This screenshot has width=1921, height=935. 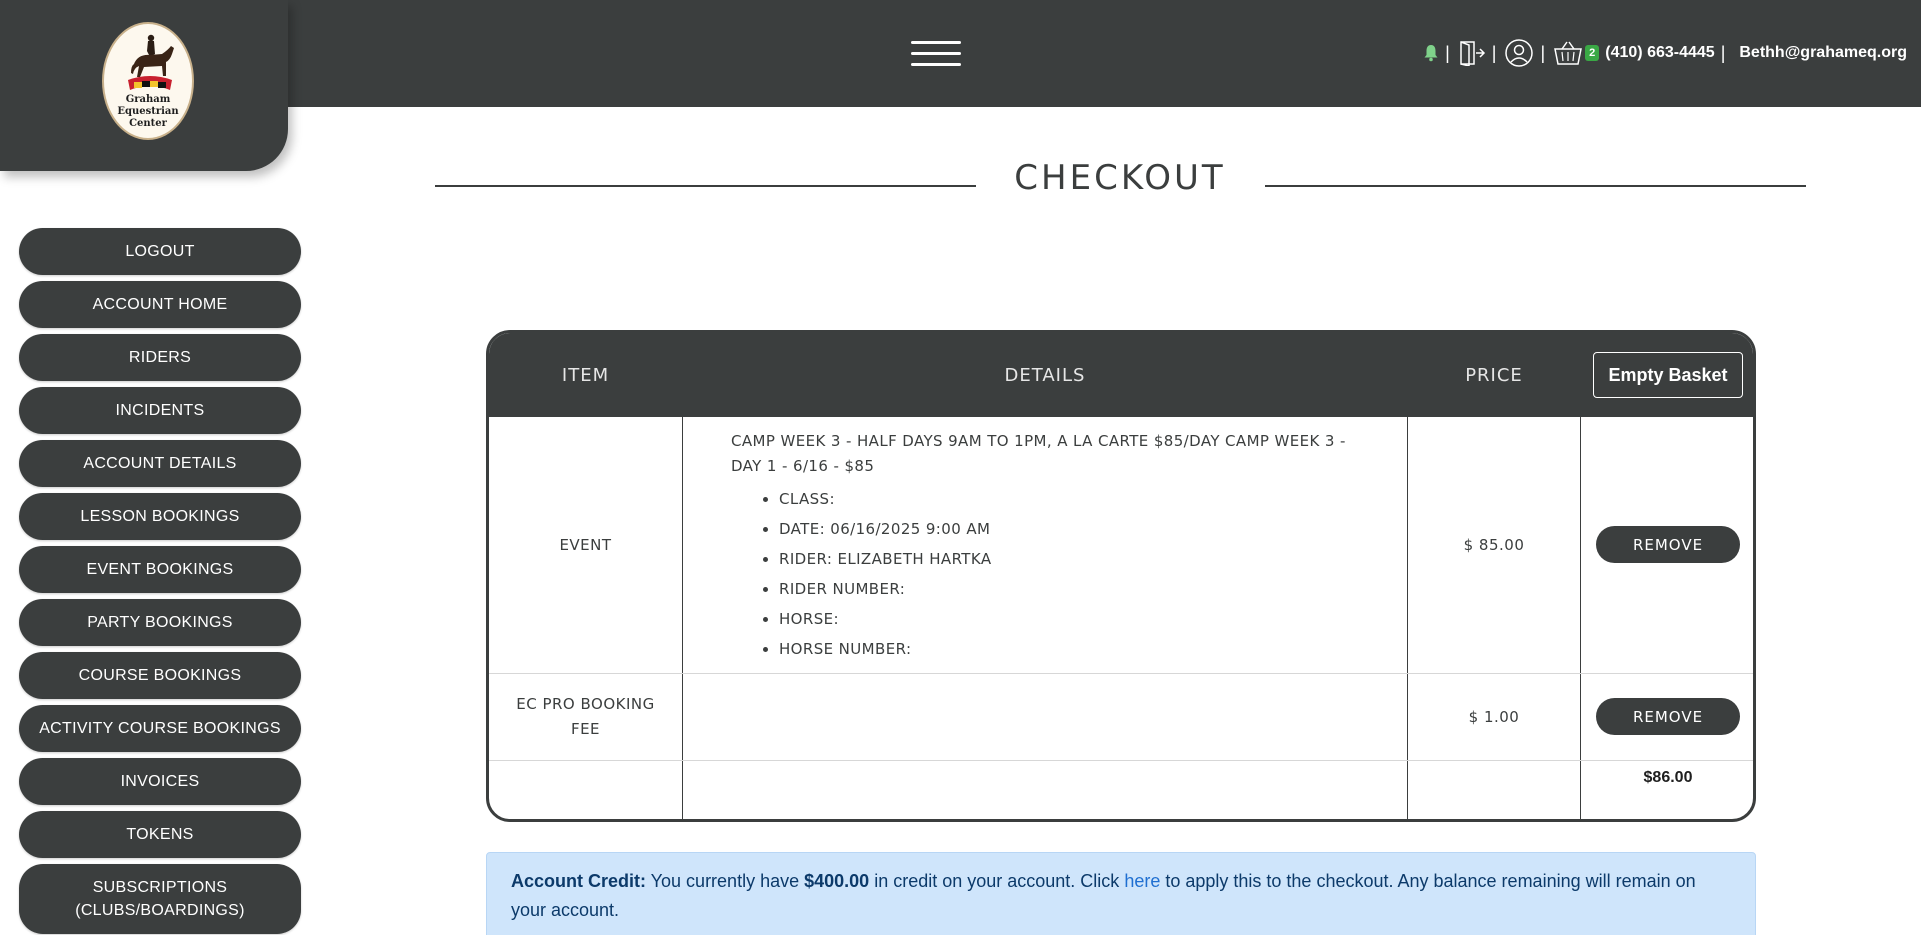 What do you see at coordinates (1668, 375) in the screenshot?
I see `empty-basket-button: Empty Basket` at bounding box center [1668, 375].